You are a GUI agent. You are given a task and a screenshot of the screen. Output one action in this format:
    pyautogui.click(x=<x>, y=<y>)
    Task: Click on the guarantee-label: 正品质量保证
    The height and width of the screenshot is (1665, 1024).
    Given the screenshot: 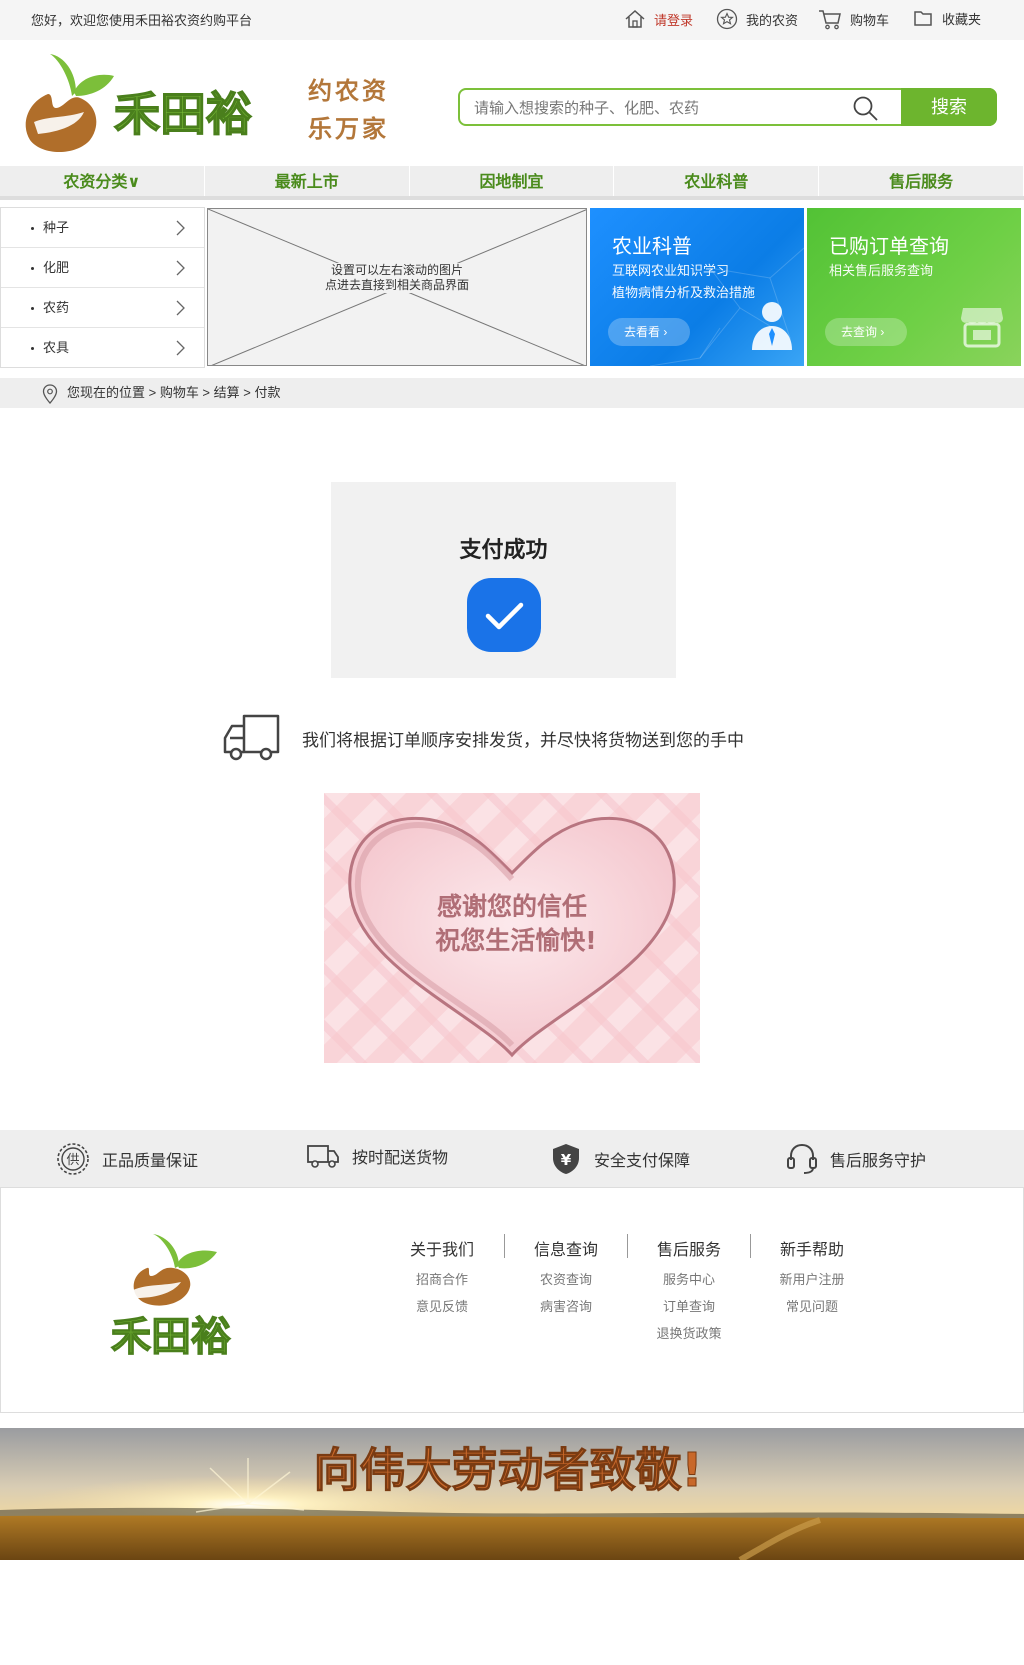 What is the action you would take?
    pyautogui.click(x=150, y=1161)
    